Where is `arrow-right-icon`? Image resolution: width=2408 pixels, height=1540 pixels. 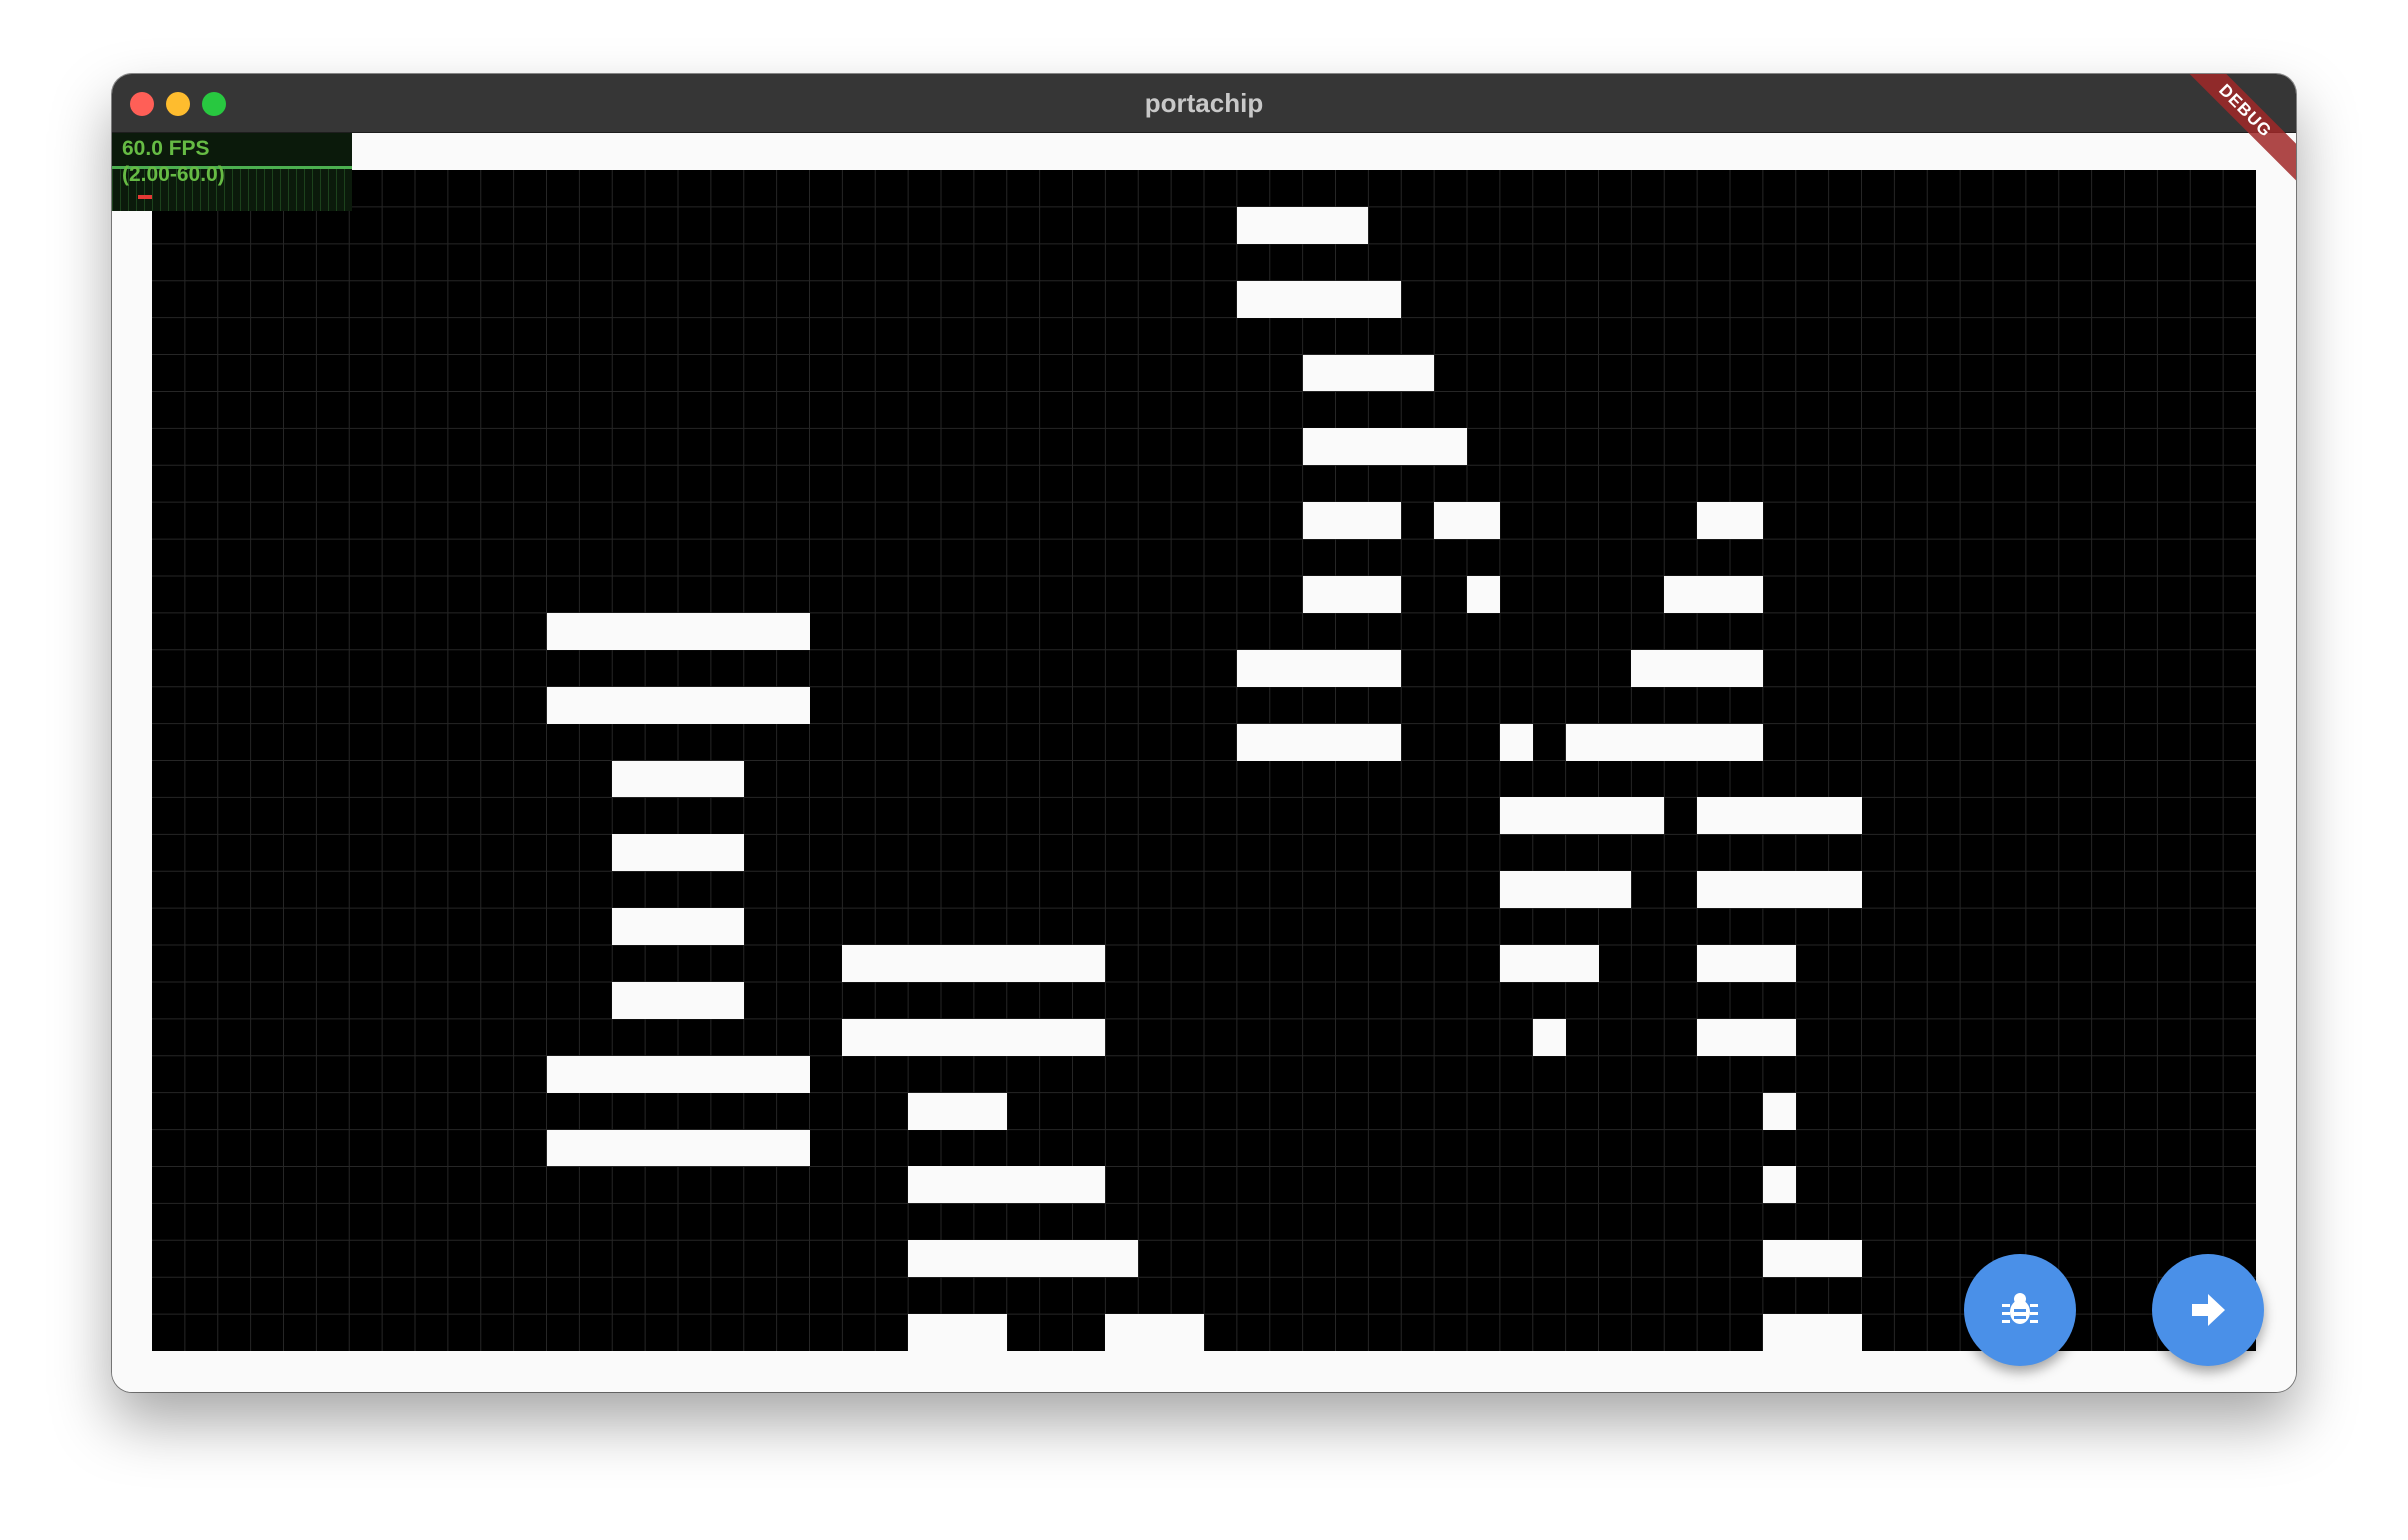 arrow-right-icon is located at coordinates (2208, 1310).